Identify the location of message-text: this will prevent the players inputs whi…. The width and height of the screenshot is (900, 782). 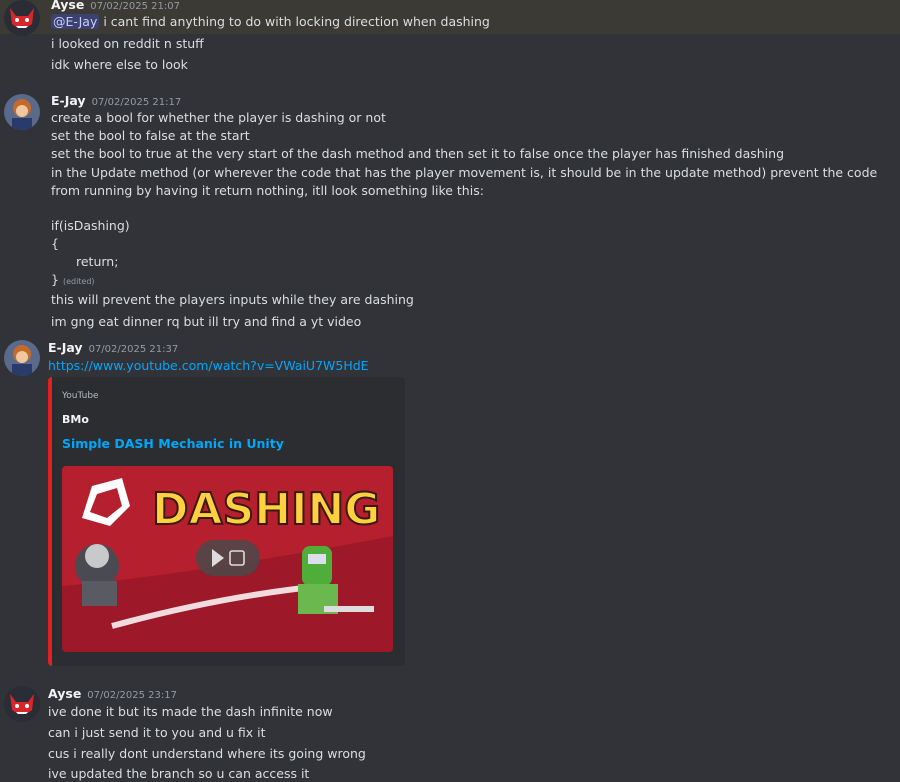
(232, 299).